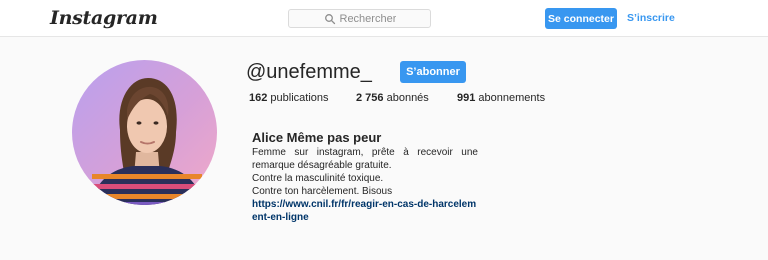 This screenshot has width=768, height=260. Describe the element at coordinates (466, 98) in the screenshot. I see `following-count: 991` at that location.